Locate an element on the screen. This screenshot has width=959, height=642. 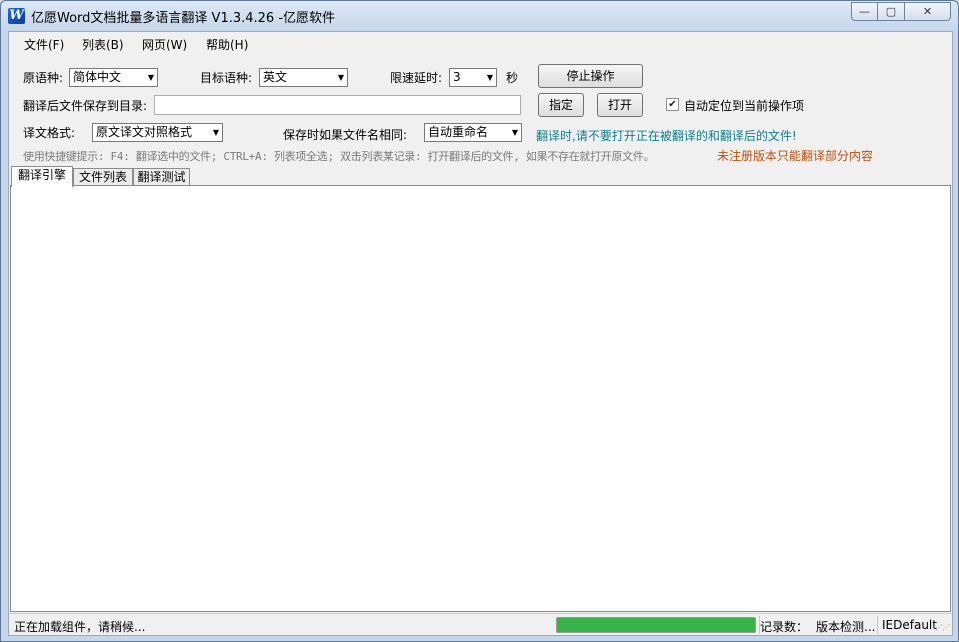
window-title: 亿愿Word文档批量多语言翻译 V1.3.4.26 -亿愿软件 is located at coordinates (183, 18).